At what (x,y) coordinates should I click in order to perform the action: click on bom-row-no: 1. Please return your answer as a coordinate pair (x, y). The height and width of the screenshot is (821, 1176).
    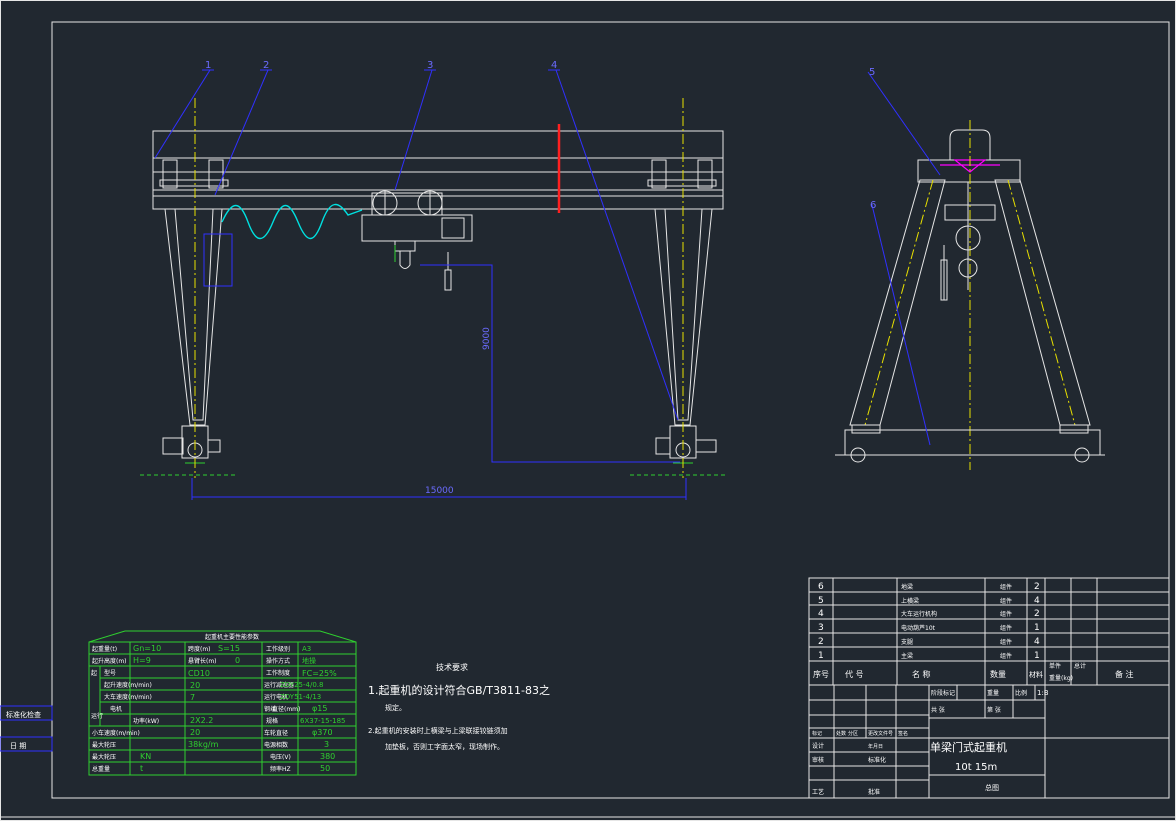
    Looking at the image, I should click on (821, 656).